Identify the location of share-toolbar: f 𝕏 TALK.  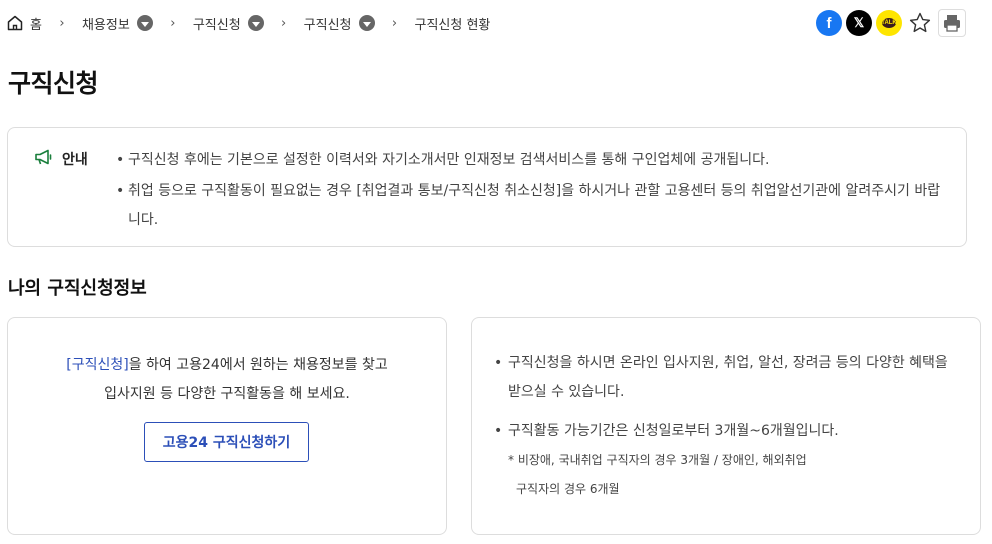
(891, 23).